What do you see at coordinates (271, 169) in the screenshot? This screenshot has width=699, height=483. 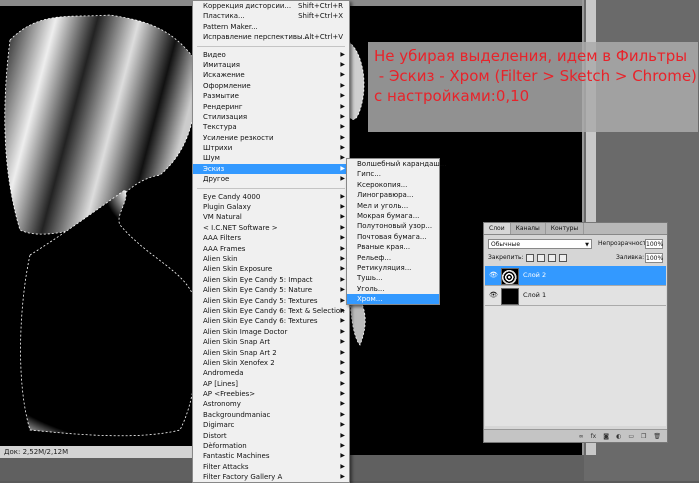 I see `menu-item-category: Эскиз ▶` at bounding box center [271, 169].